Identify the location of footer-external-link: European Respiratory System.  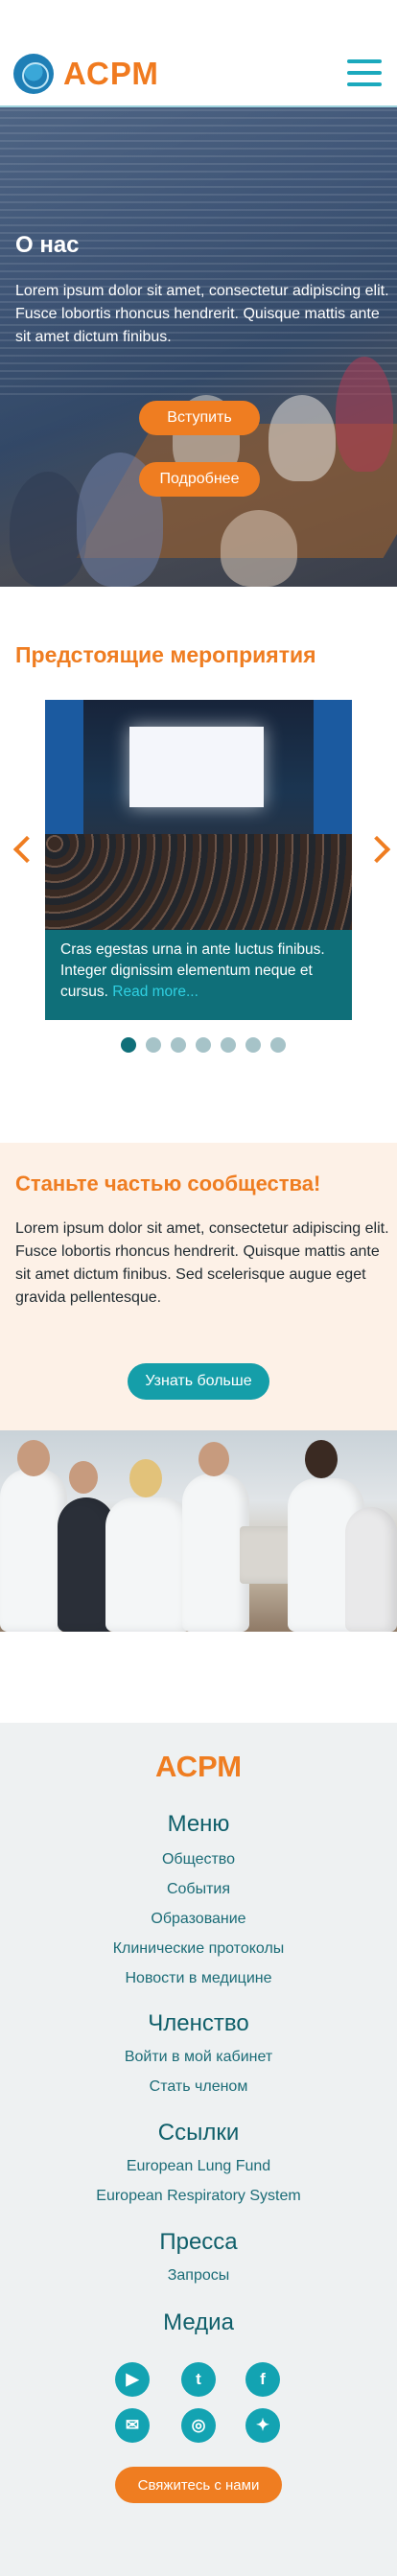
(198, 2196).